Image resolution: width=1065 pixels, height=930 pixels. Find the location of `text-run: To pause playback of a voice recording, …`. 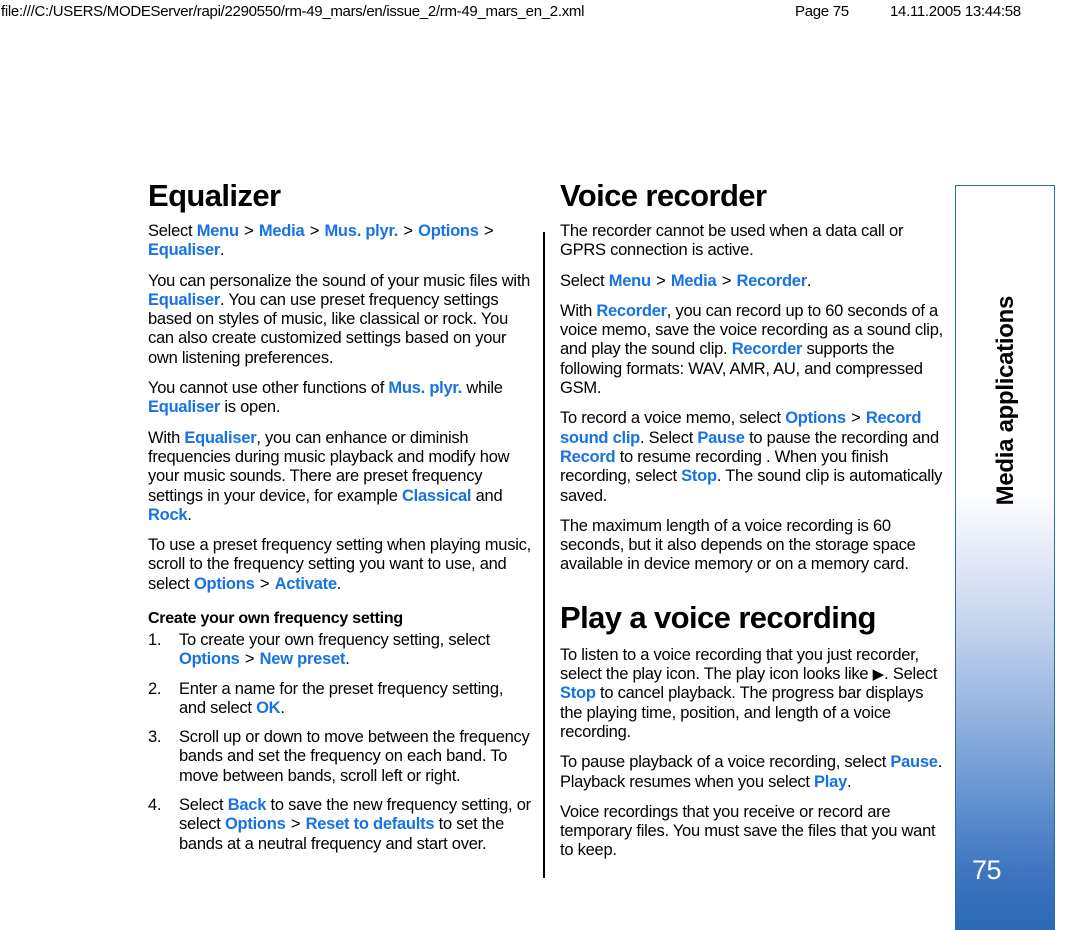

text-run: To pause playback of a voice recording, … is located at coordinates (725, 762).